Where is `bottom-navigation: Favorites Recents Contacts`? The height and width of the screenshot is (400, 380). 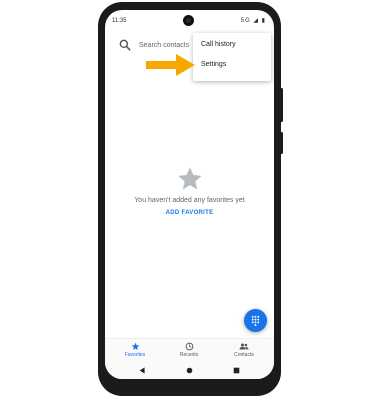
bottom-navigation: Favorites Recents Contacts is located at coordinates (189, 350).